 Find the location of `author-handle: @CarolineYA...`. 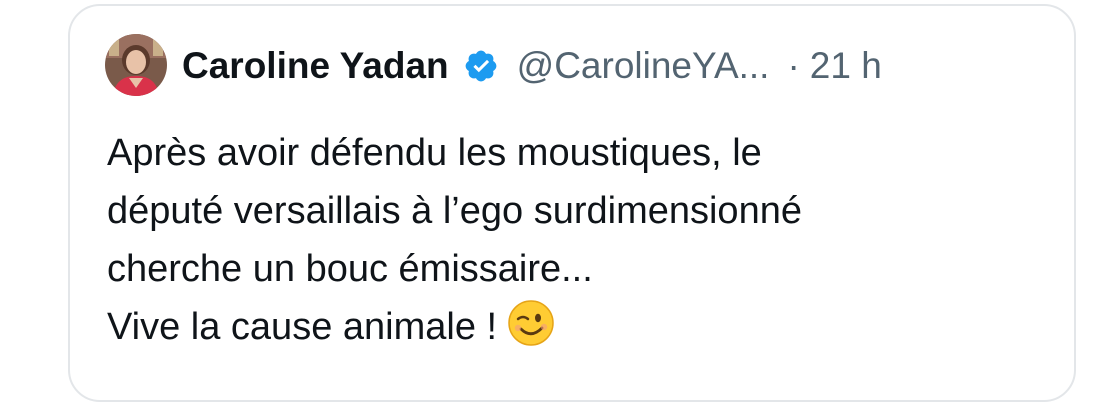

author-handle: @CarolineYA... is located at coordinates (643, 66).